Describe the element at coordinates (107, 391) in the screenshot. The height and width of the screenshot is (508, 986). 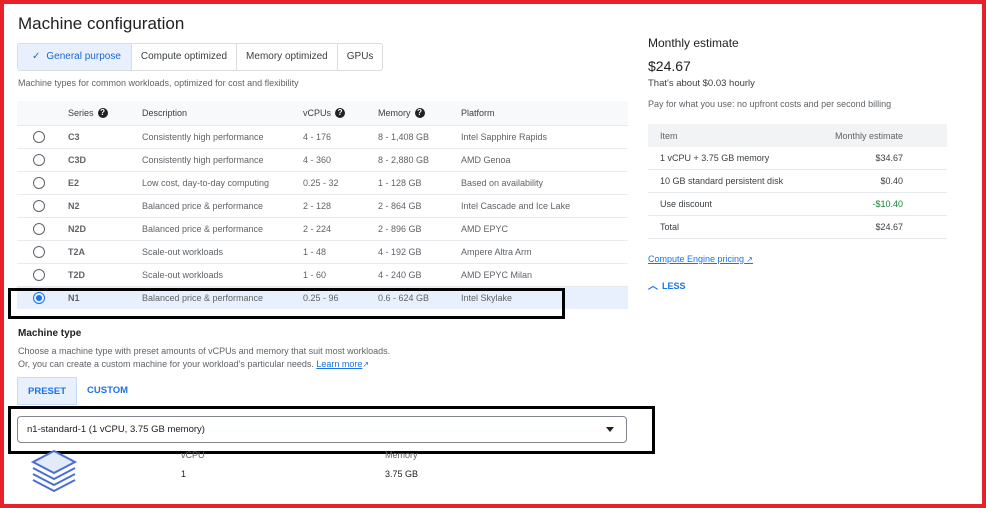
I see `tab-custom: CUSTOM` at that location.